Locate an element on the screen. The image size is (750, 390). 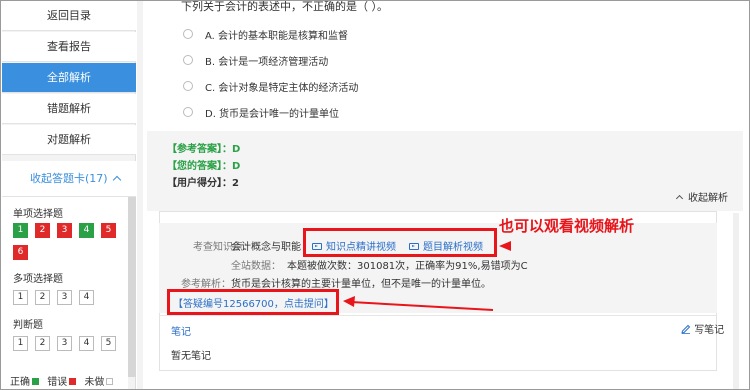
stats-value: 本题被做次数：301081次，正确率为91%,易错项为C is located at coordinates (407, 266).